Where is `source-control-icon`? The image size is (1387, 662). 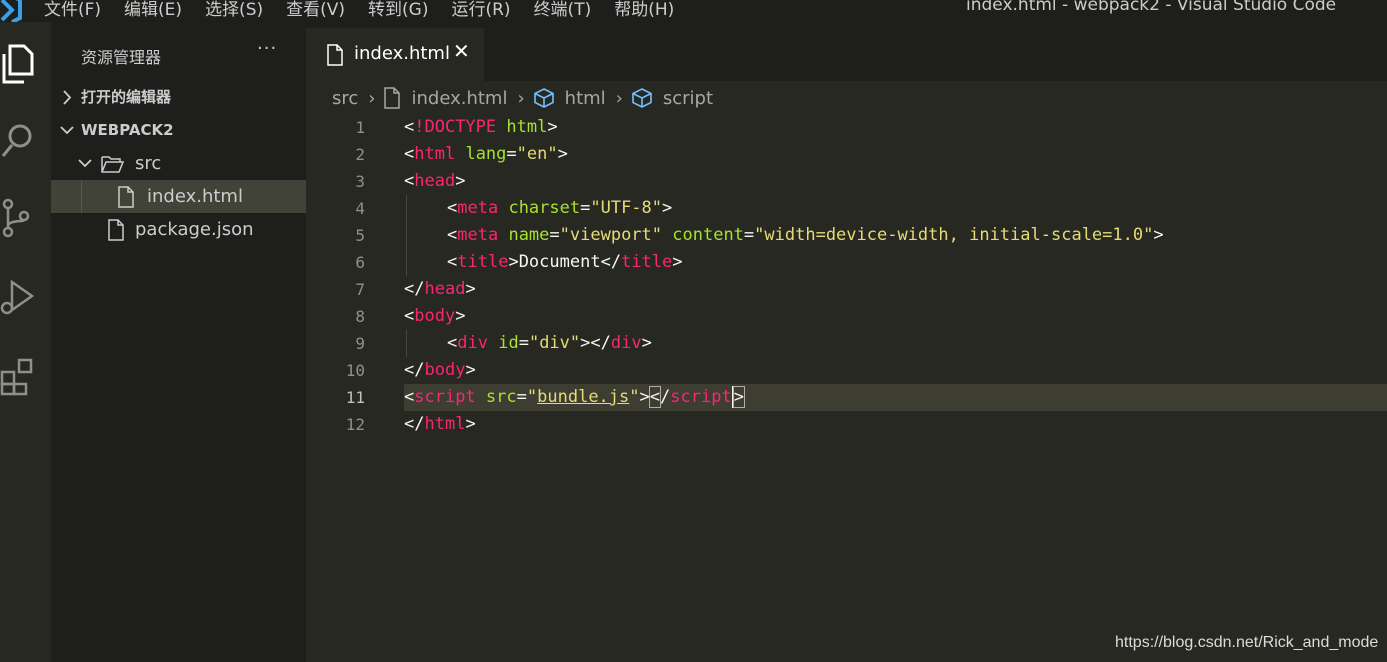 source-control-icon is located at coordinates (20, 218).